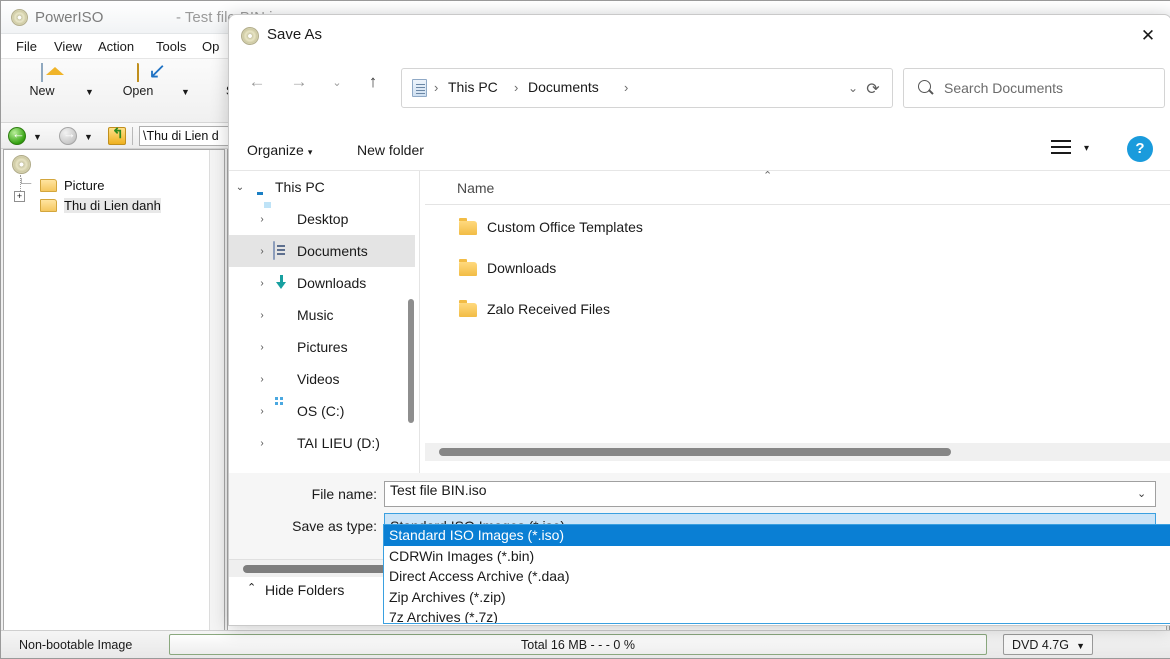 The width and height of the screenshot is (1170, 659). Describe the element at coordinates (68, 46) in the screenshot. I see `menu-view: View` at that location.